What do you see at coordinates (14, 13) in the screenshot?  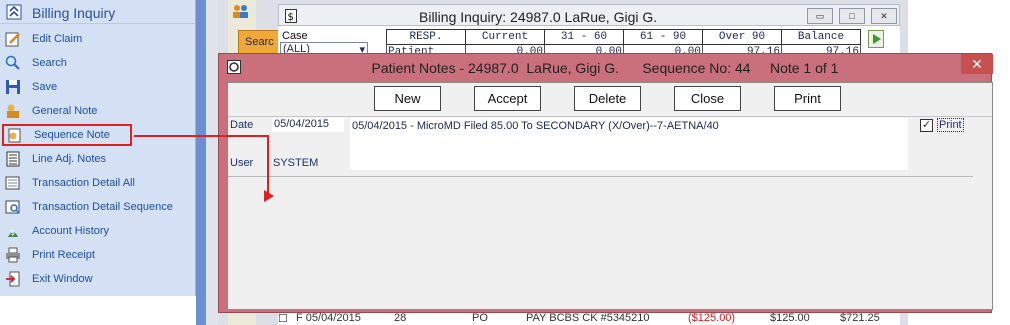 I see `collapse-arrows-icon` at bounding box center [14, 13].